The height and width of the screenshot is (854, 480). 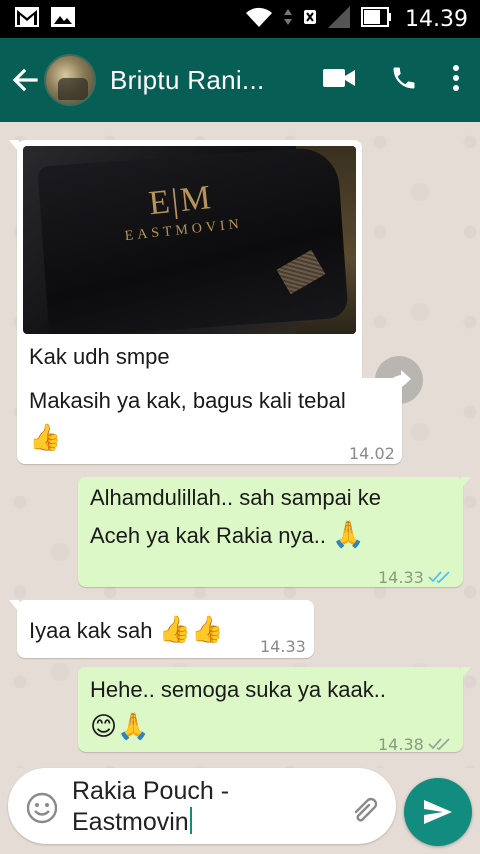 I want to click on thumbs-up-emoji: 👍, so click(x=45, y=437).